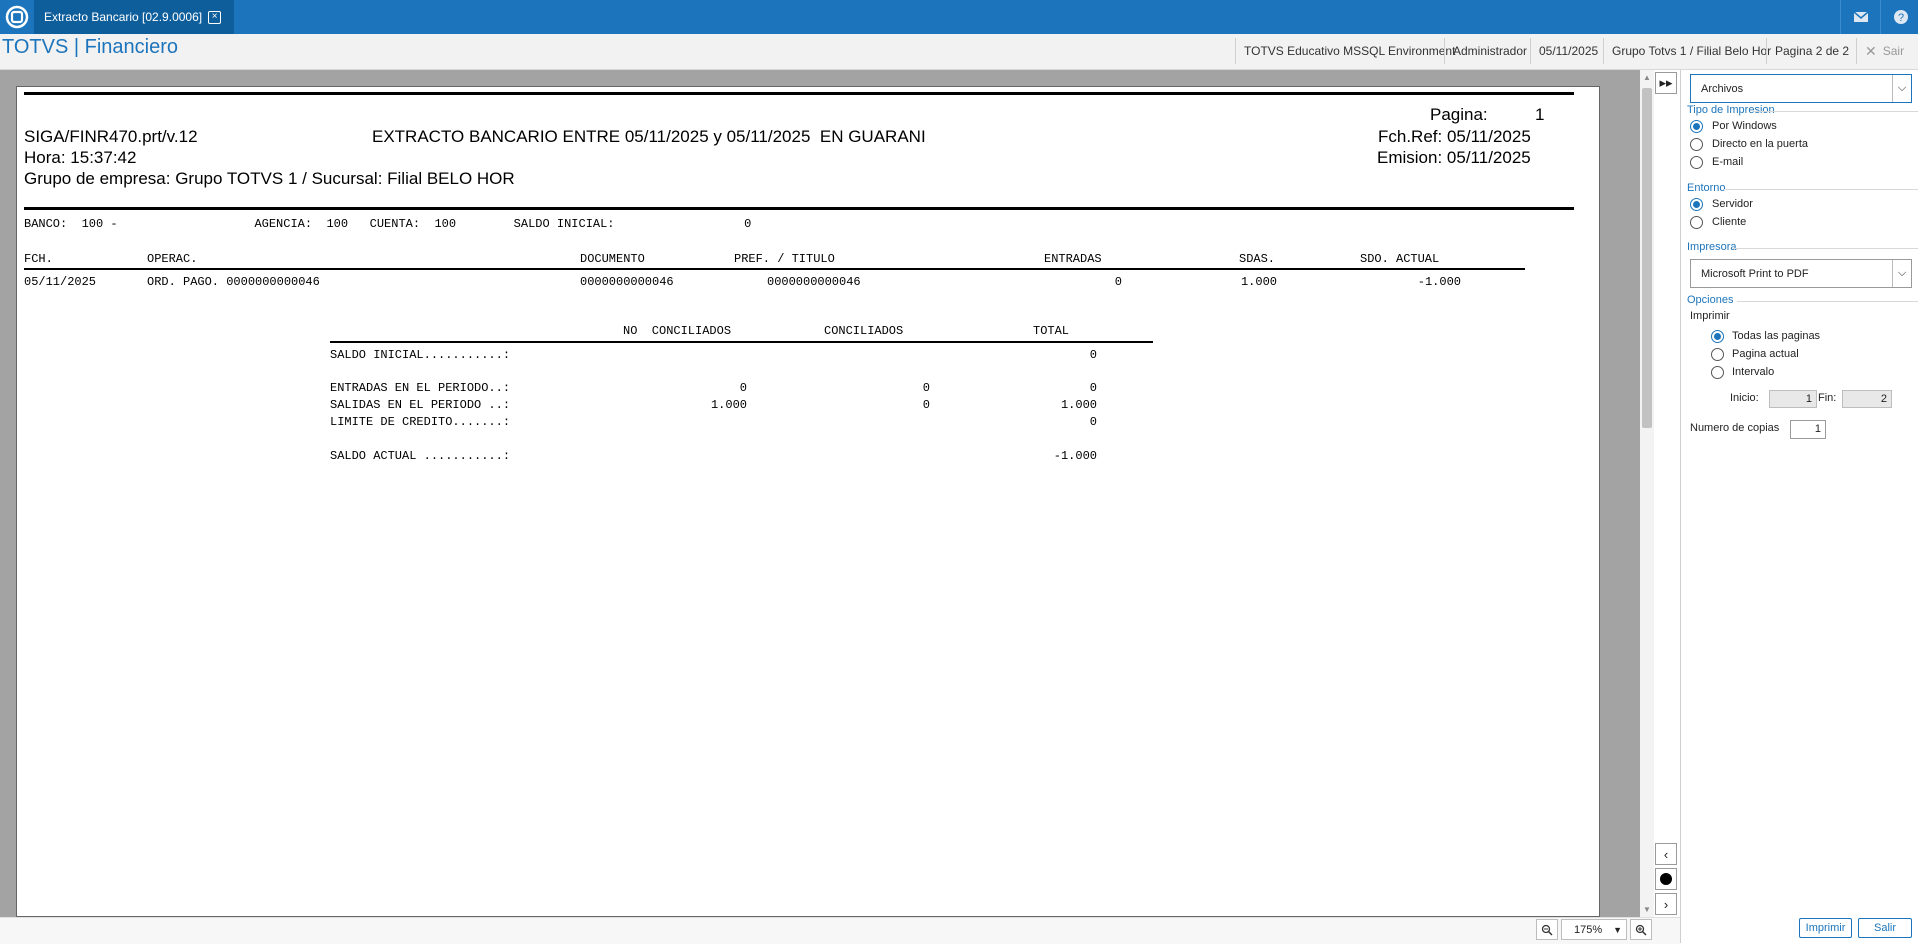 This screenshot has height=944, width=1918. What do you see at coordinates (1696, 162) in the screenshot?
I see `radio-email` at bounding box center [1696, 162].